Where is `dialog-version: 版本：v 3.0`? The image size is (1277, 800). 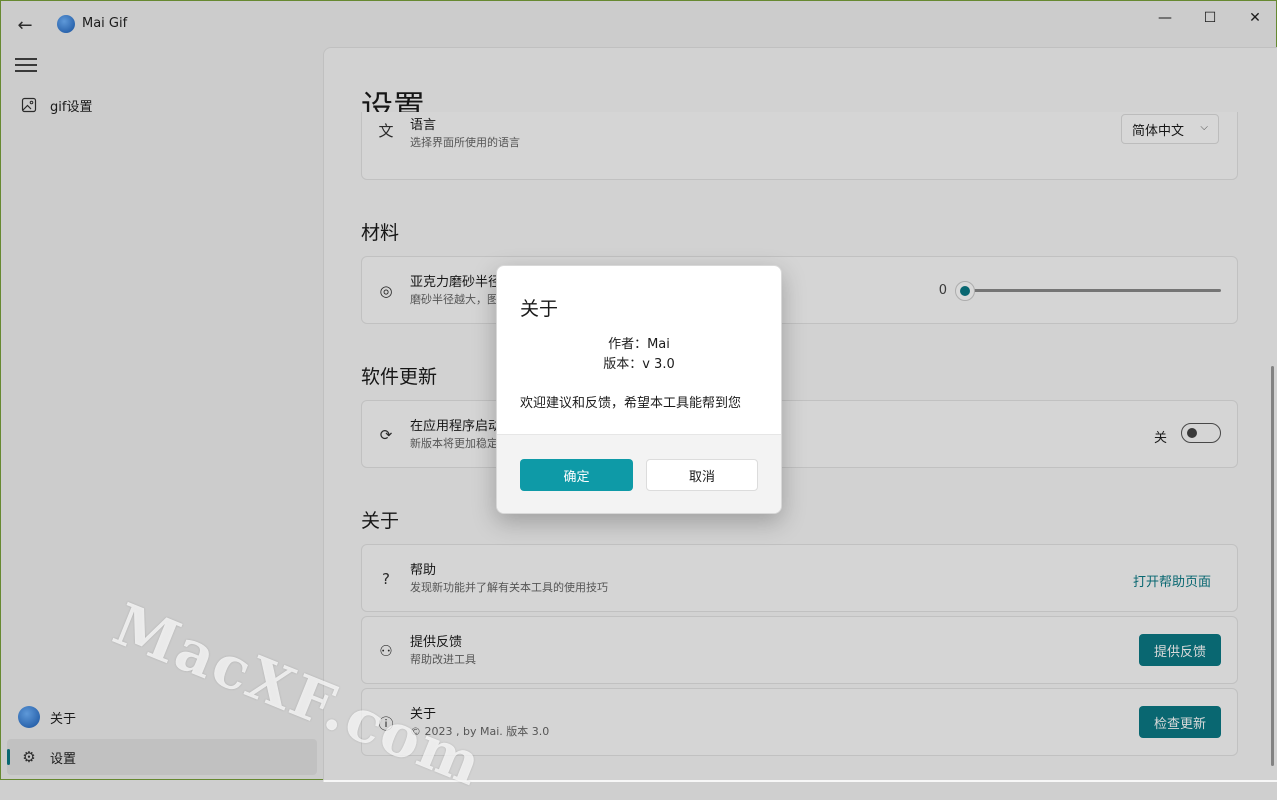 dialog-version: 版本：v 3.0 is located at coordinates (639, 364).